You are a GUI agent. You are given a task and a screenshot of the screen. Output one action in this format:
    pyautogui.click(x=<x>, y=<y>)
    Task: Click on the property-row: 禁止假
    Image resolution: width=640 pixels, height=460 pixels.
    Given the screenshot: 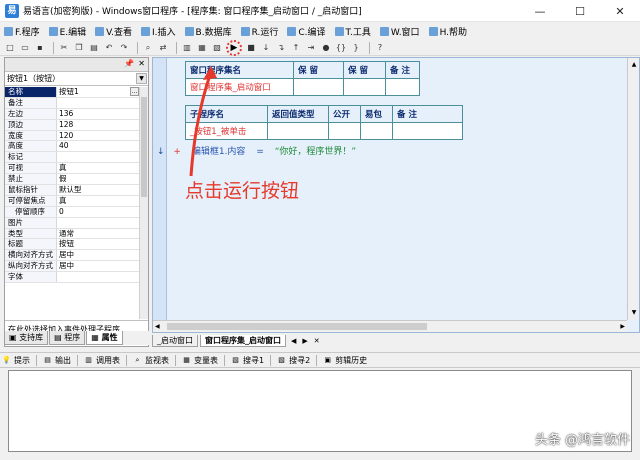 What is the action you would take?
    pyautogui.click(x=72, y=180)
    